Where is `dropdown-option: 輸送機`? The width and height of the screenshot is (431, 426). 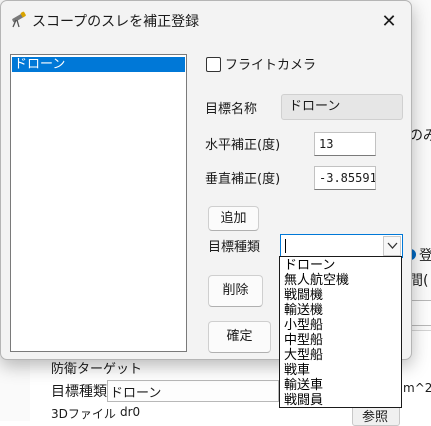 dropdown-option: 輸送機 is located at coordinates (303, 310).